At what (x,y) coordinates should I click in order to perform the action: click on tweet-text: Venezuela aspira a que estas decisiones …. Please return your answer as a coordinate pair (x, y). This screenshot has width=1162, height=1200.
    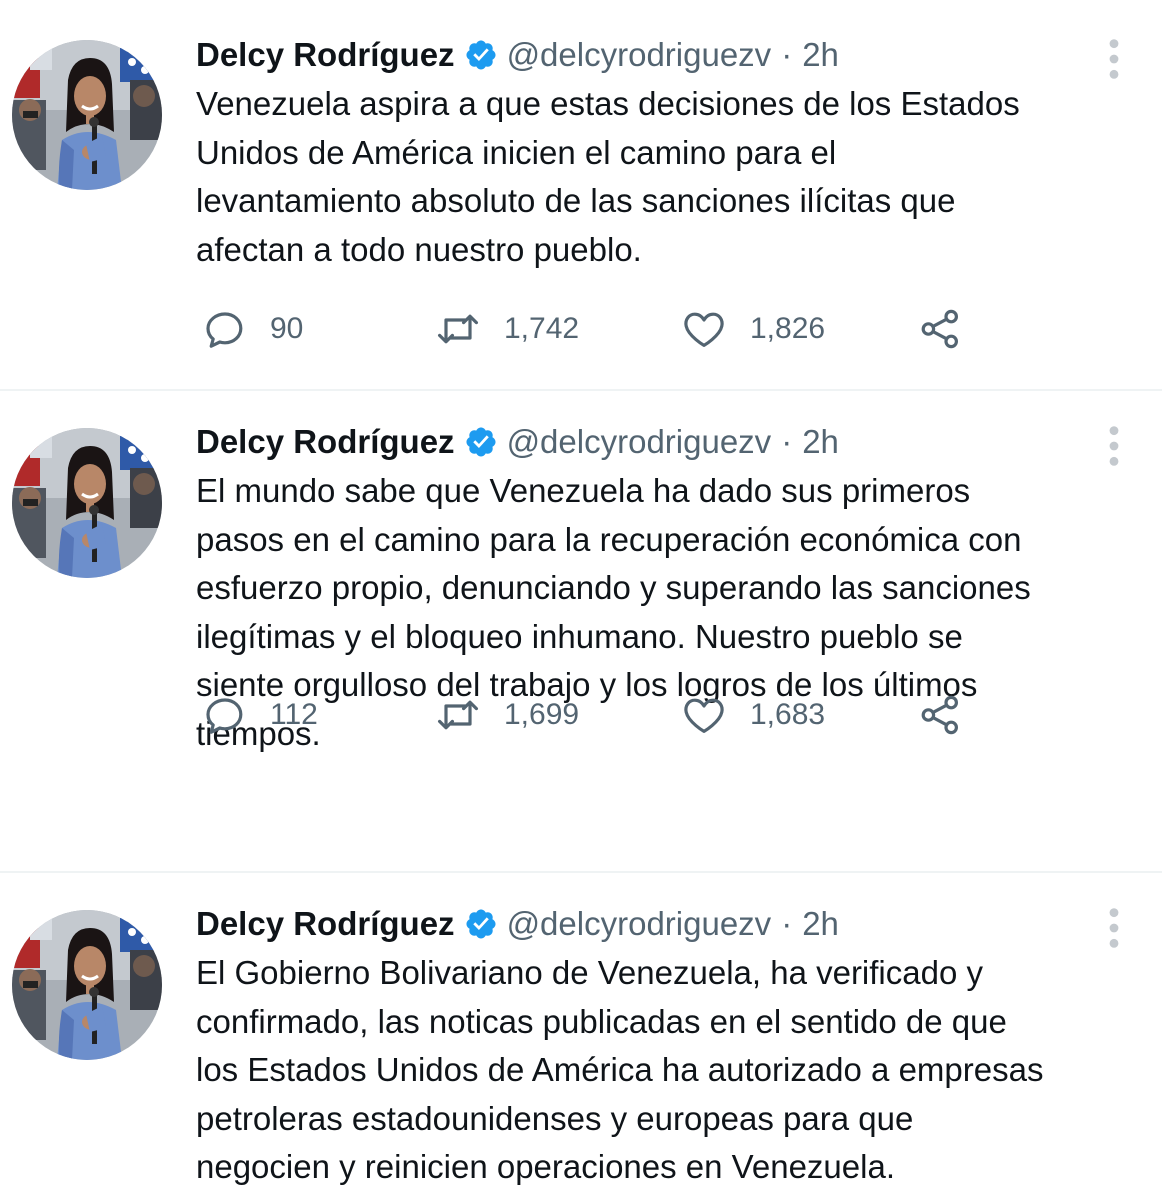
    Looking at the image, I should click on (608, 176).